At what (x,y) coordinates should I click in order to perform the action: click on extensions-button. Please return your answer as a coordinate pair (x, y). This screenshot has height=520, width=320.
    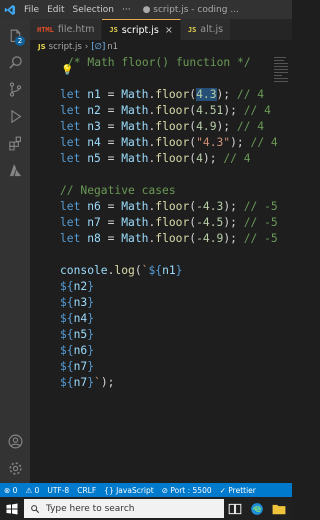
    Looking at the image, I should click on (15, 143).